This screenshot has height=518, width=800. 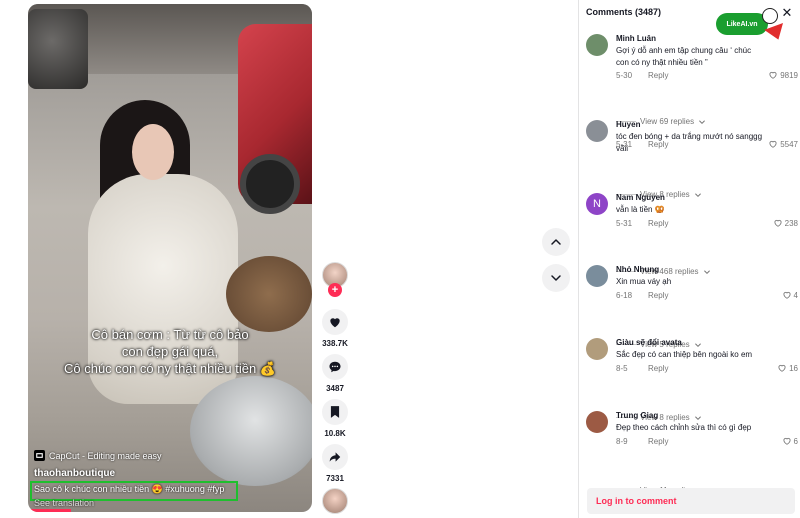 I want to click on commenter-name: Nam Nguyen, so click(x=640, y=197).